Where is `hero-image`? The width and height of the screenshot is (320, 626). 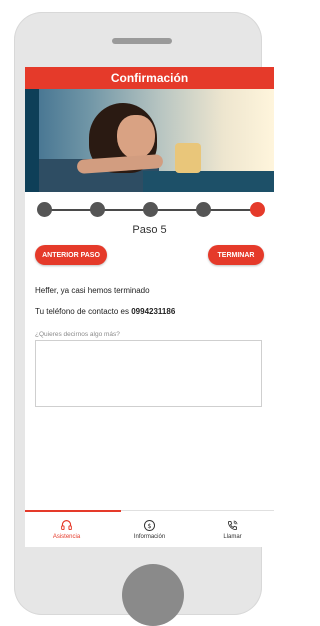
hero-image is located at coordinates (149, 140).